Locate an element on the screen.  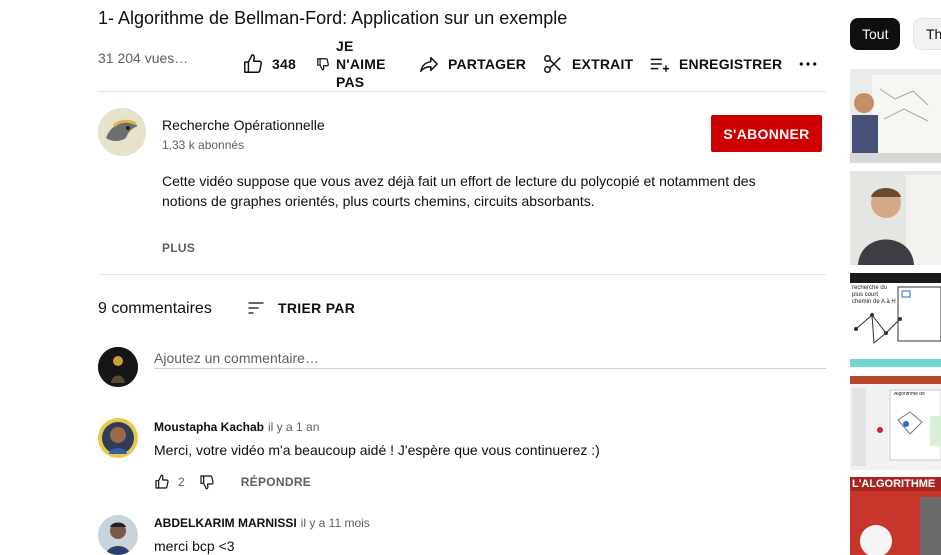
subscriber-count: 1,33 k abonnés is located at coordinates (203, 145).